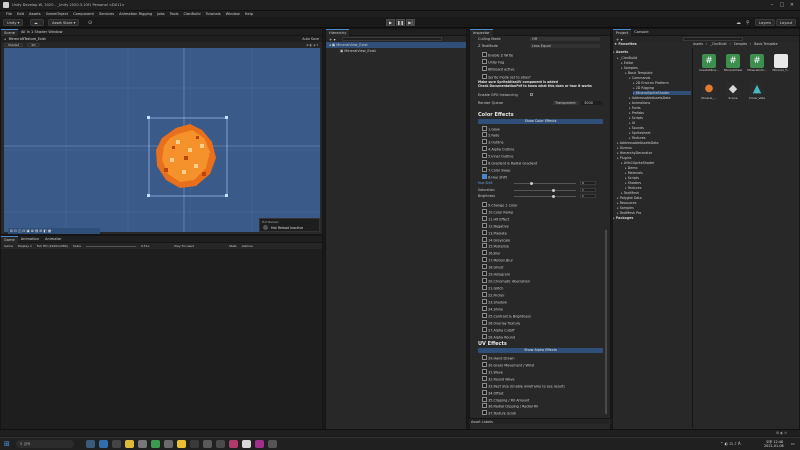  I want to click on saturation-knob, so click(553, 190).